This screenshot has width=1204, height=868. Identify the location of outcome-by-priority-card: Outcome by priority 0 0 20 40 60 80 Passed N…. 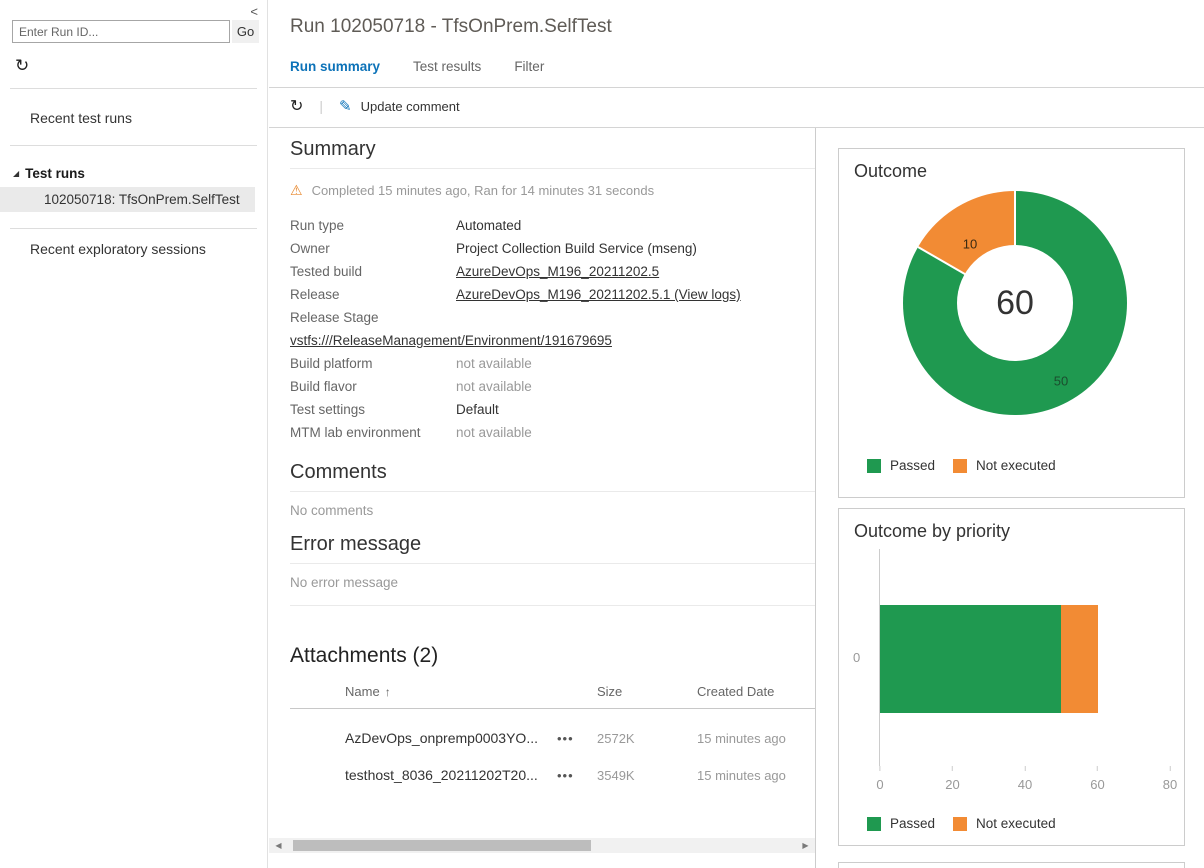
(1011, 677).